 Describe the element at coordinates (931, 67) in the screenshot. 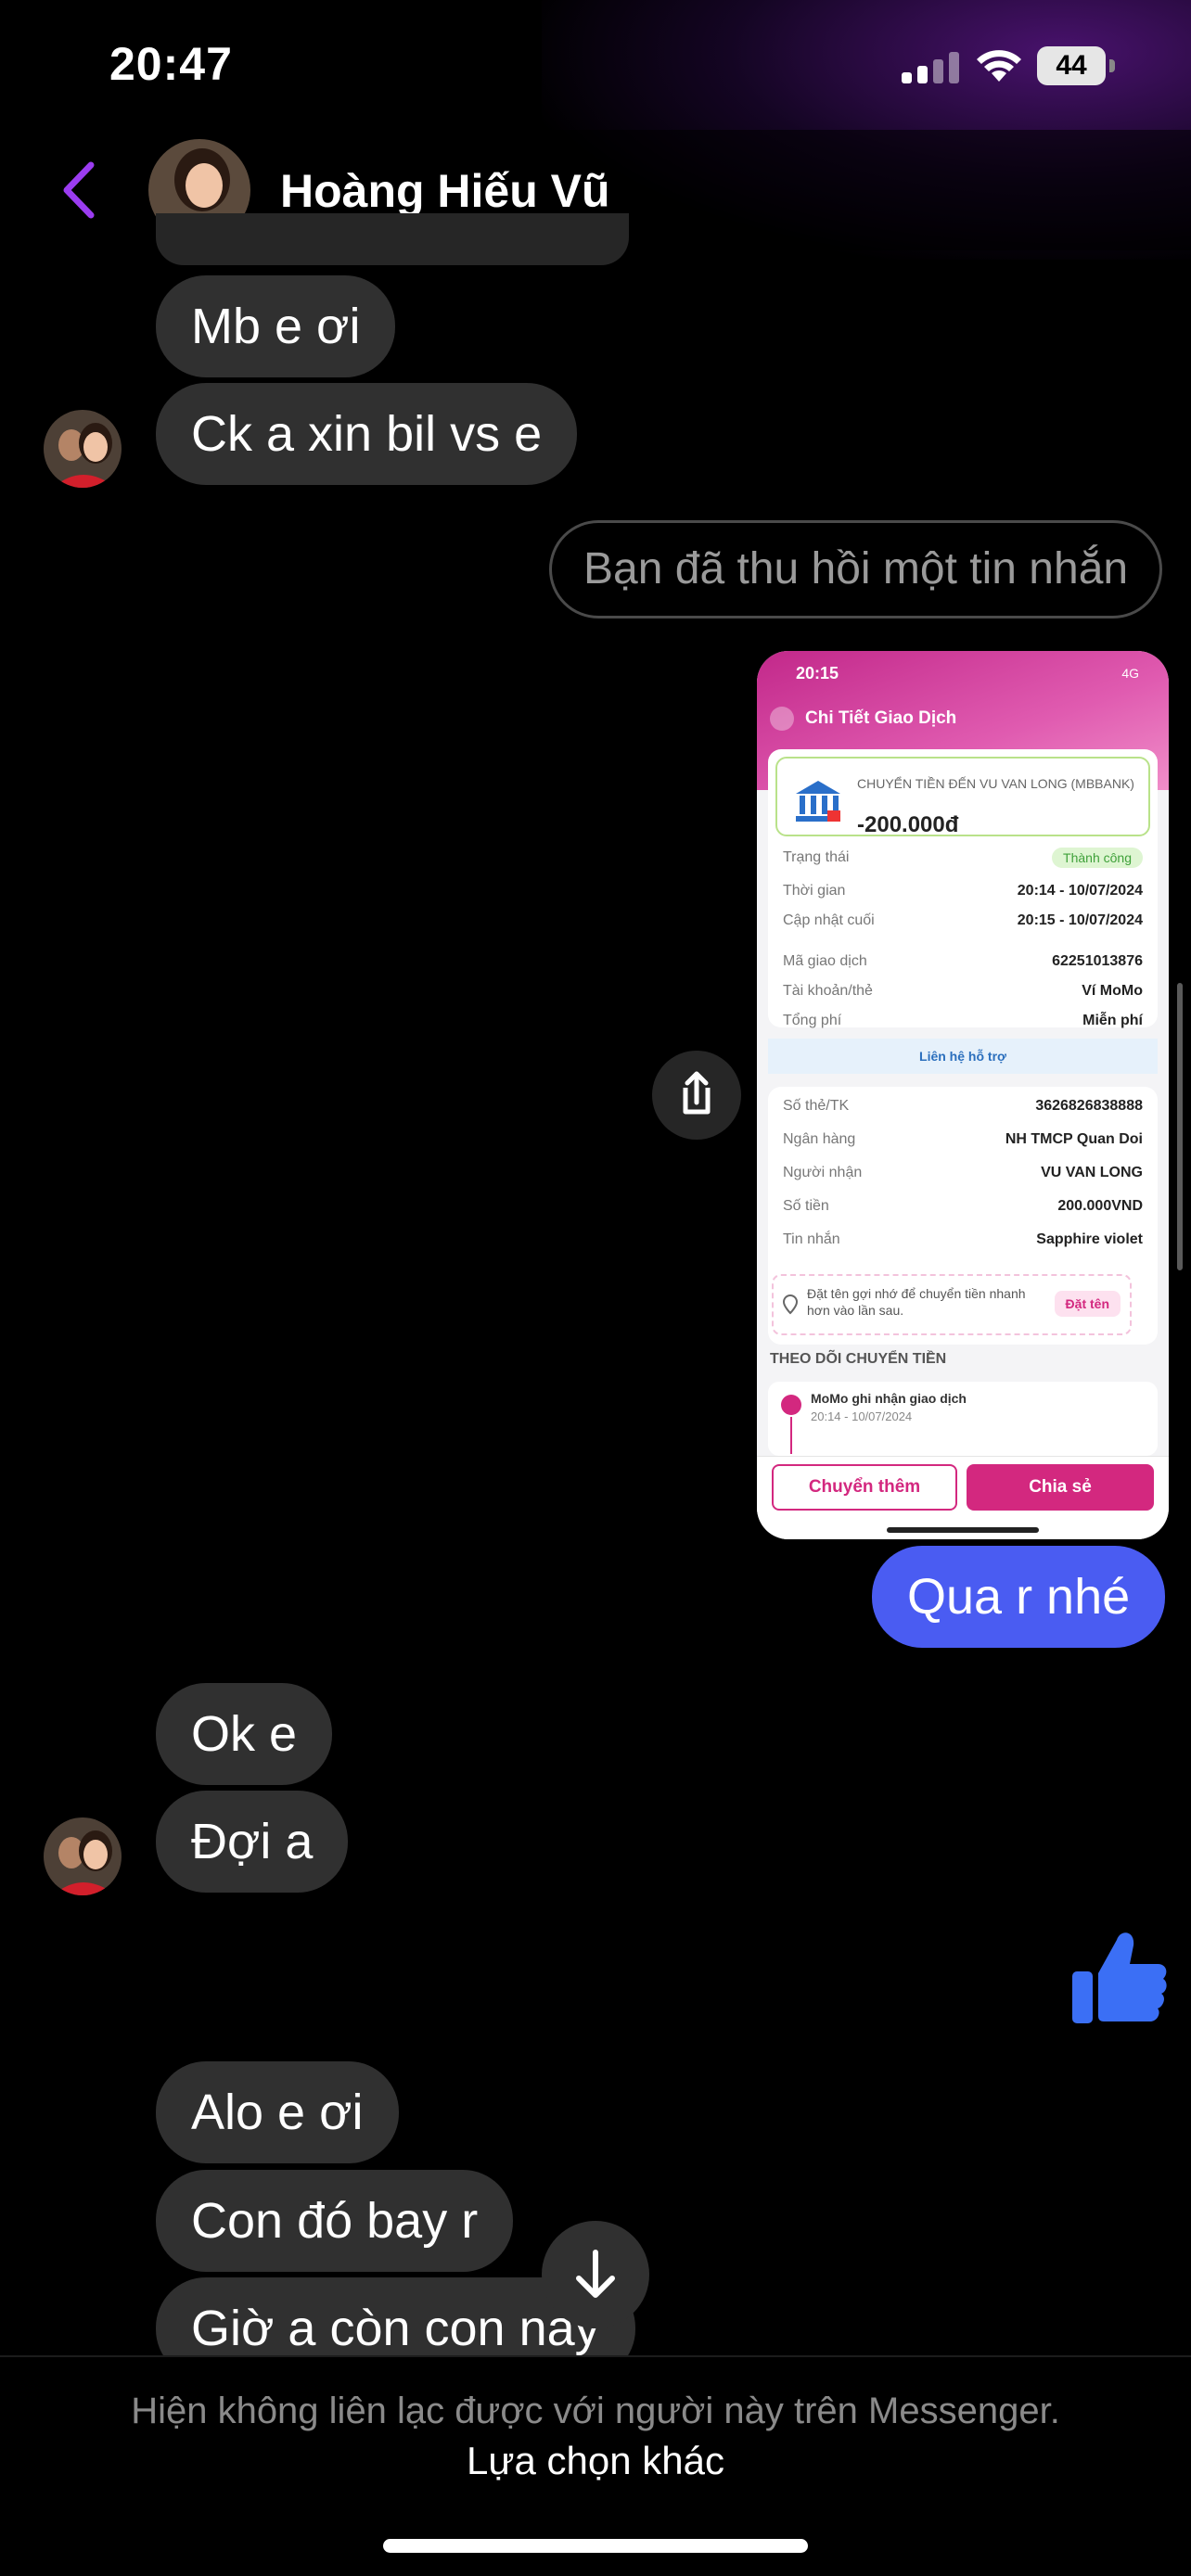

I see `signal-icon` at that location.